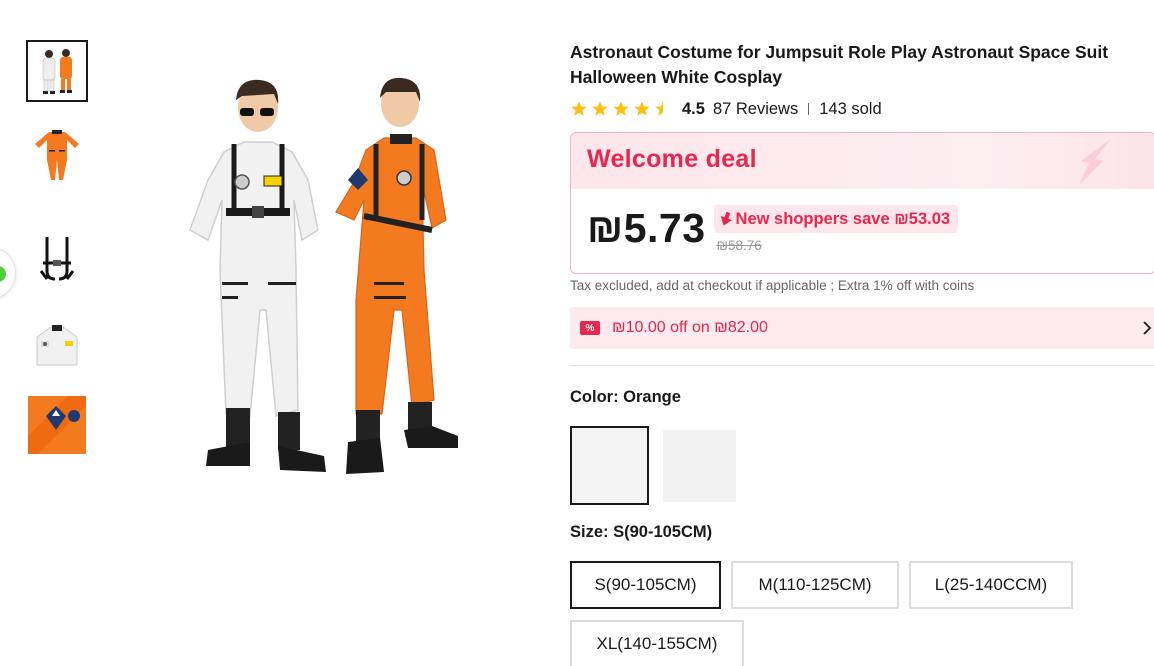  What do you see at coordinates (672, 159) in the screenshot?
I see `deal-title: Welcome deal` at bounding box center [672, 159].